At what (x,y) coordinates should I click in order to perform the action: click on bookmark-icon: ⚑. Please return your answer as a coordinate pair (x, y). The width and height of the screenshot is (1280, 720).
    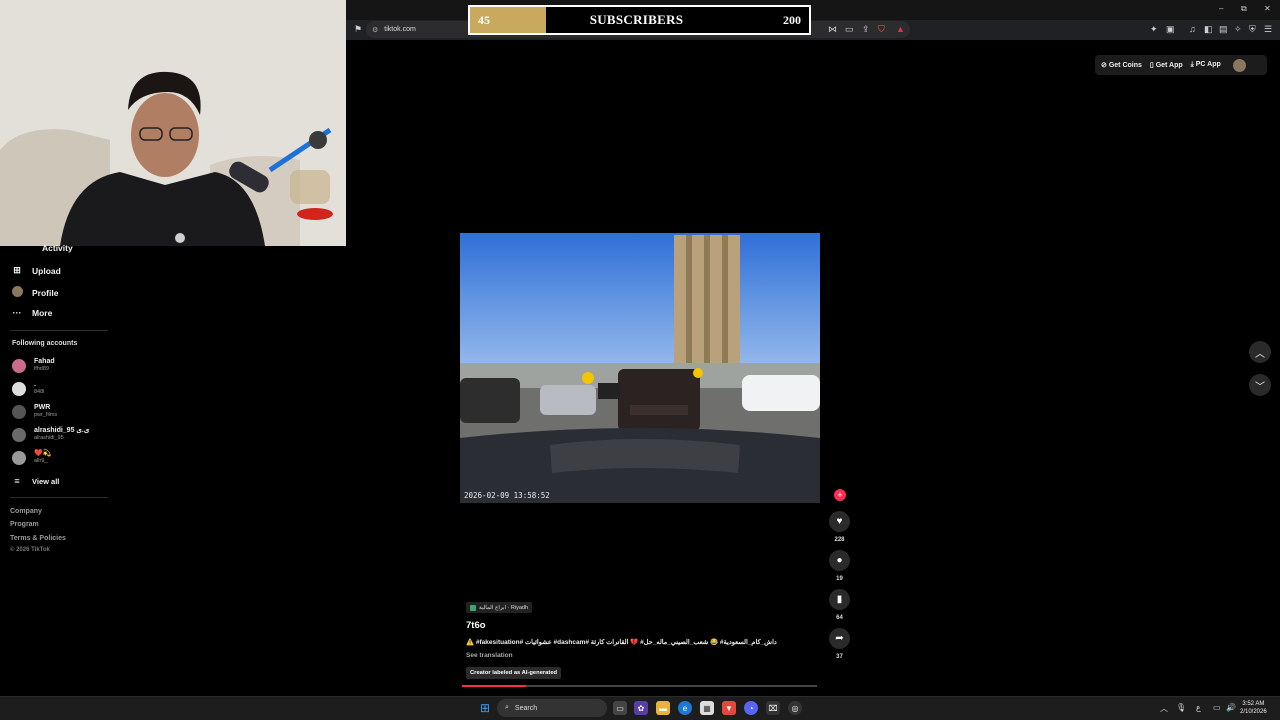
    Looking at the image, I should click on (358, 29).